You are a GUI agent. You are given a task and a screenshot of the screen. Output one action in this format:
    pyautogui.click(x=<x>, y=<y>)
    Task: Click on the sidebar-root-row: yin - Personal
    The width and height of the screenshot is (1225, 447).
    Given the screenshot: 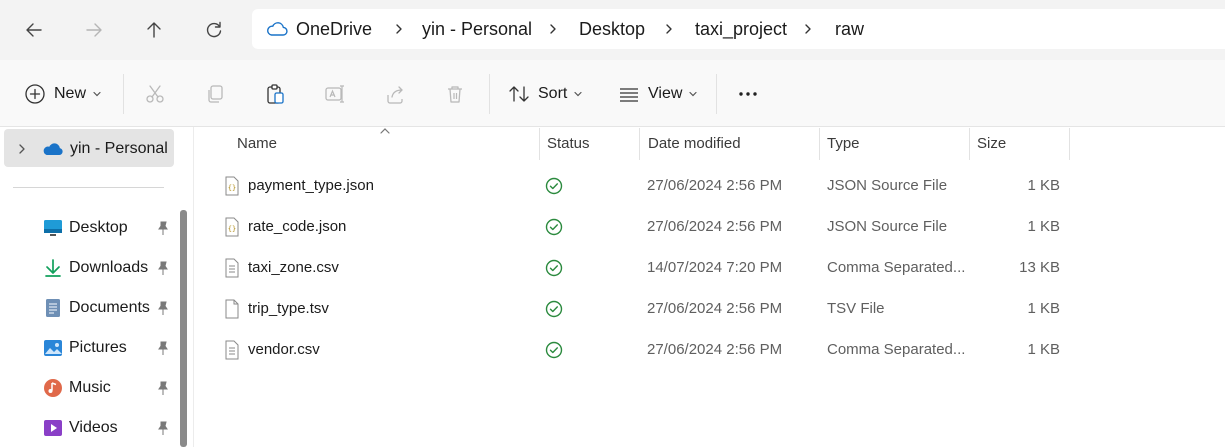 What is the action you would take?
    pyautogui.click(x=92, y=149)
    